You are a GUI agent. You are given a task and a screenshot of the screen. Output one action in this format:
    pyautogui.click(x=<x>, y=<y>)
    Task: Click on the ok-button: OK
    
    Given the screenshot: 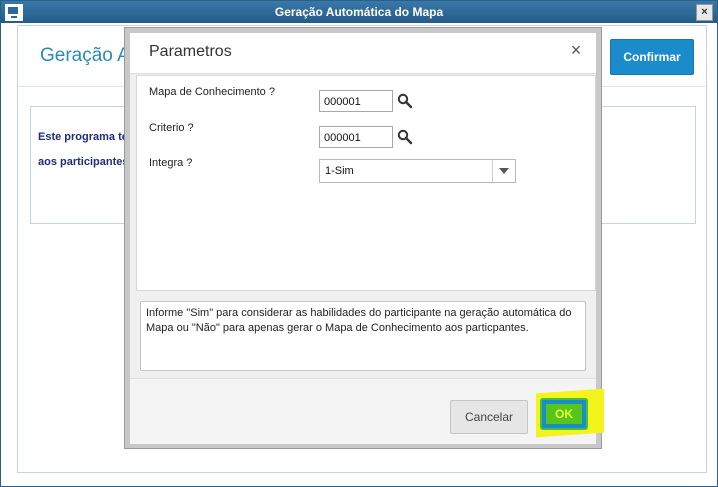 What is the action you would take?
    pyautogui.click(x=564, y=414)
    